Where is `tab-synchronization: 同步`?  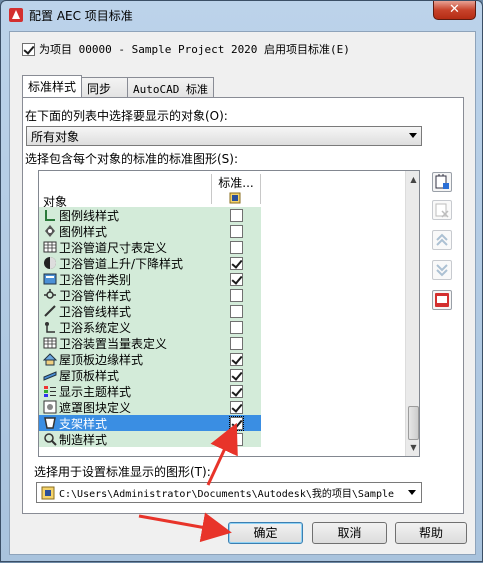 tab-synchronization: 同步 is located at coordinates (105, 87).